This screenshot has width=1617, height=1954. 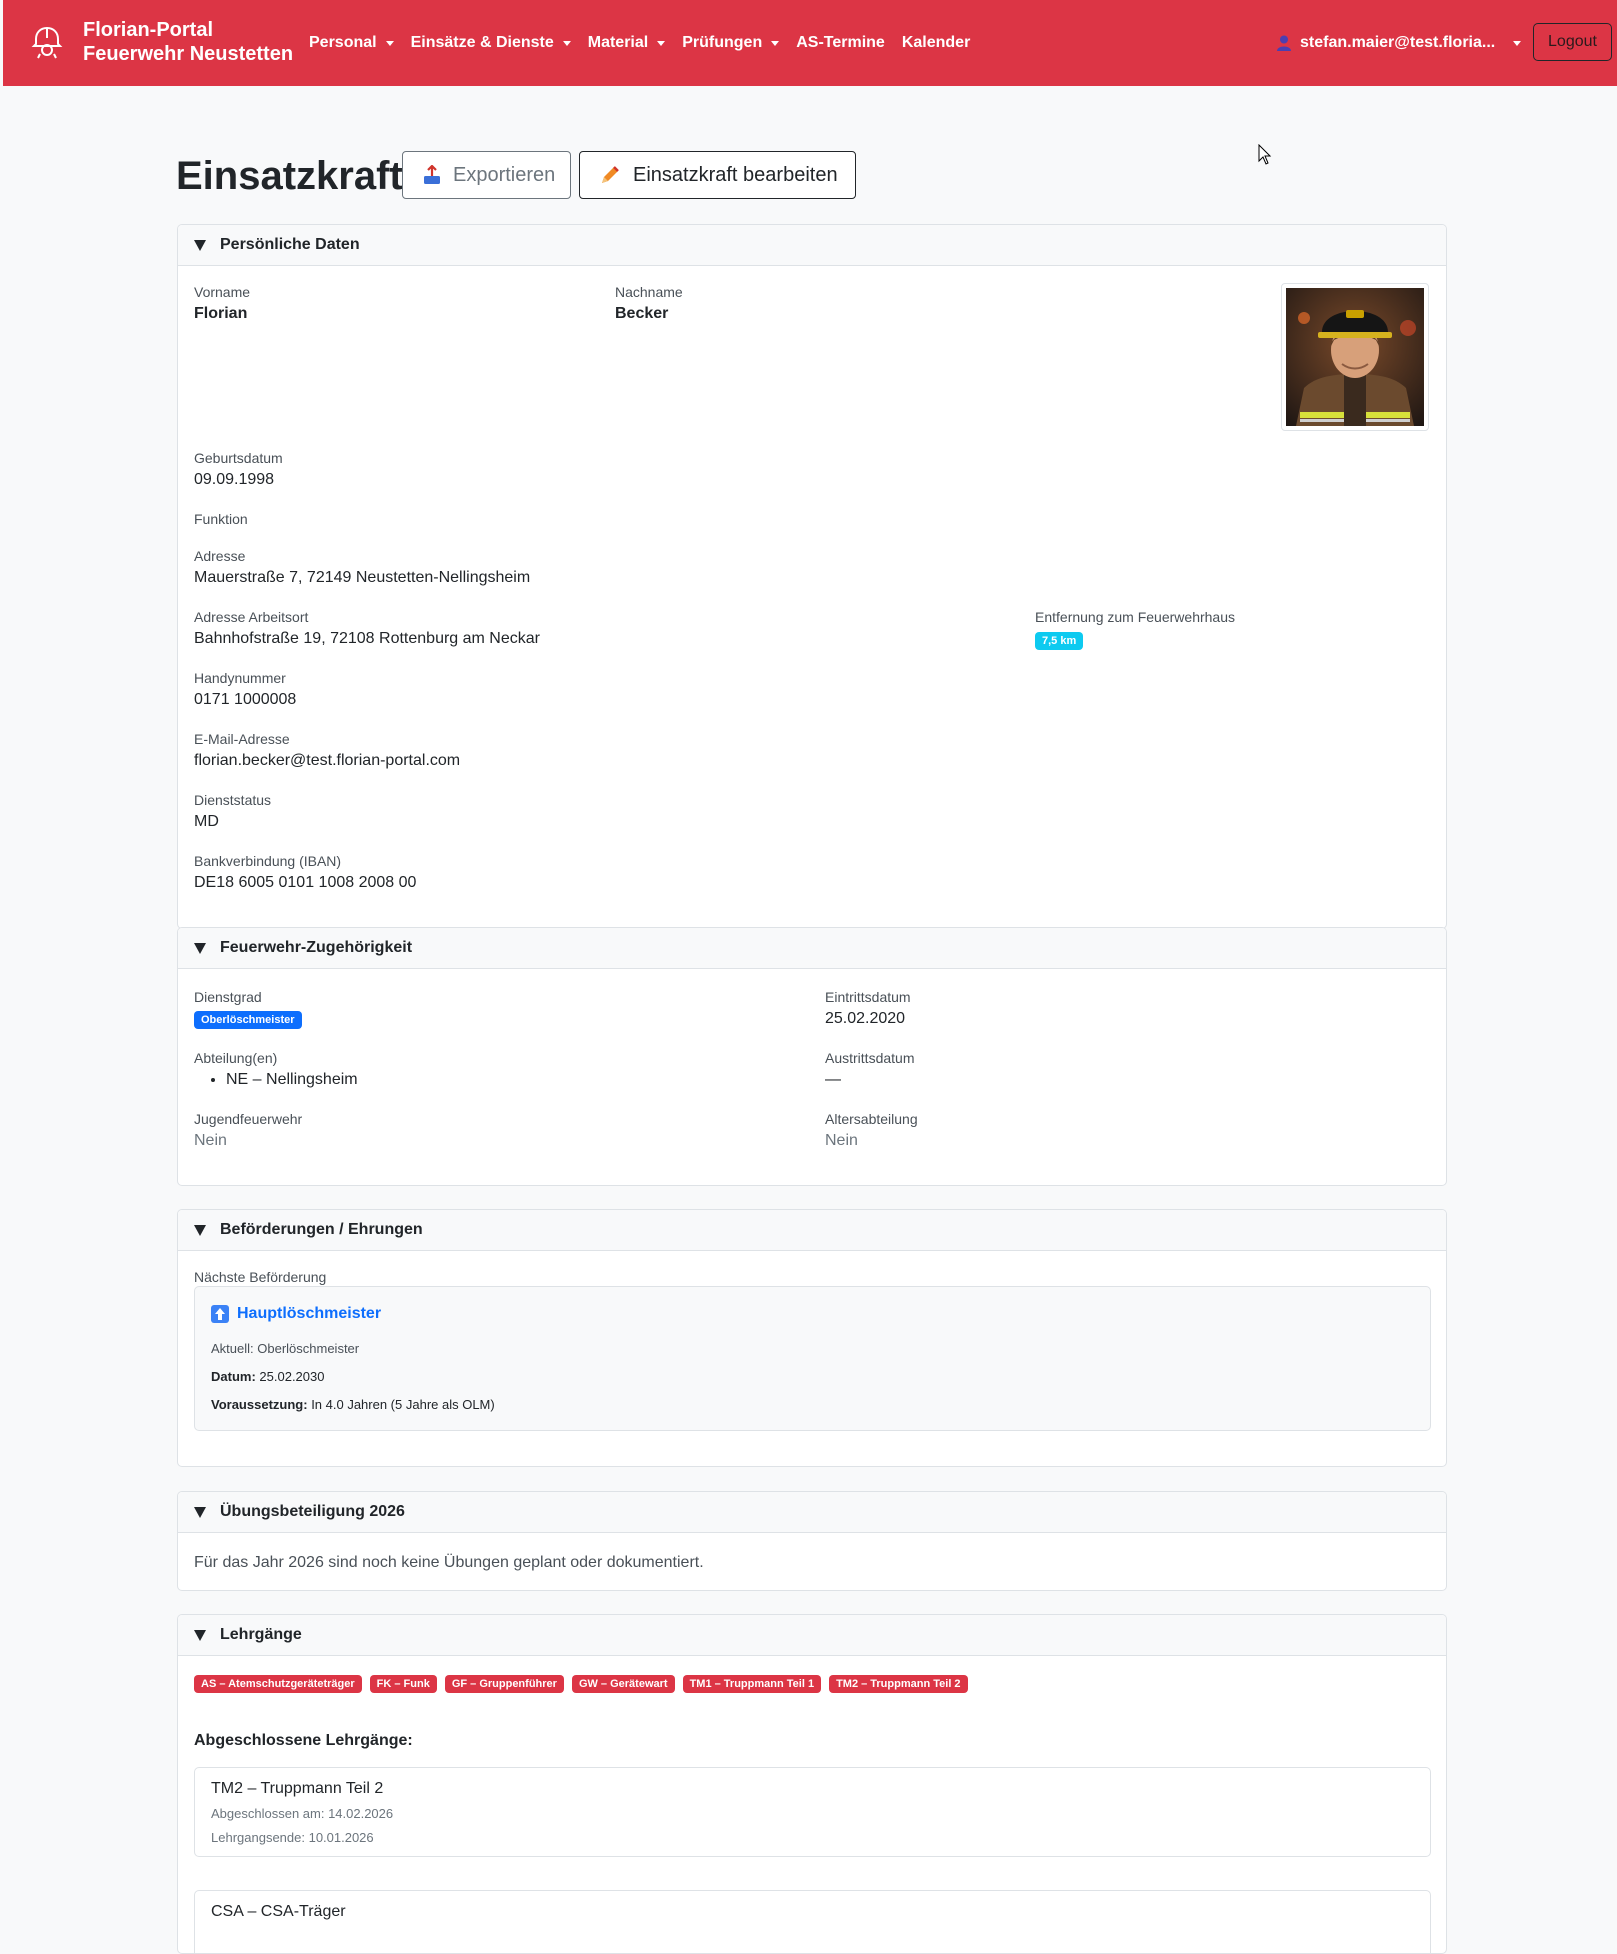 What do you see at coordinates (278, 1911) in the screenshot?
I see `lehrgang-name: CSA – CSA-Träger` at bounding box center [278, 1911].